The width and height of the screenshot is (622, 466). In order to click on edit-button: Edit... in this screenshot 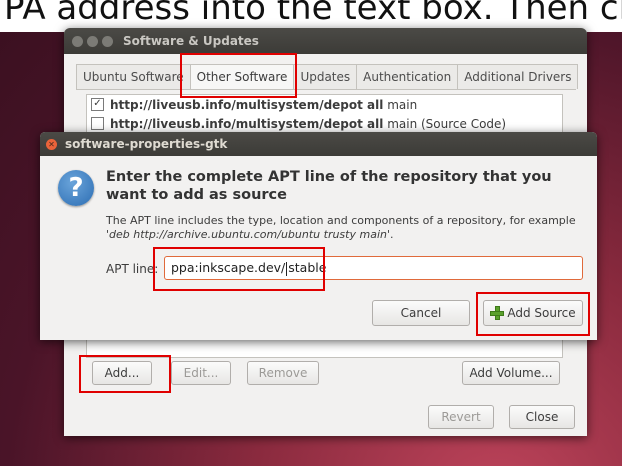, I will do `click(201, 373)`.